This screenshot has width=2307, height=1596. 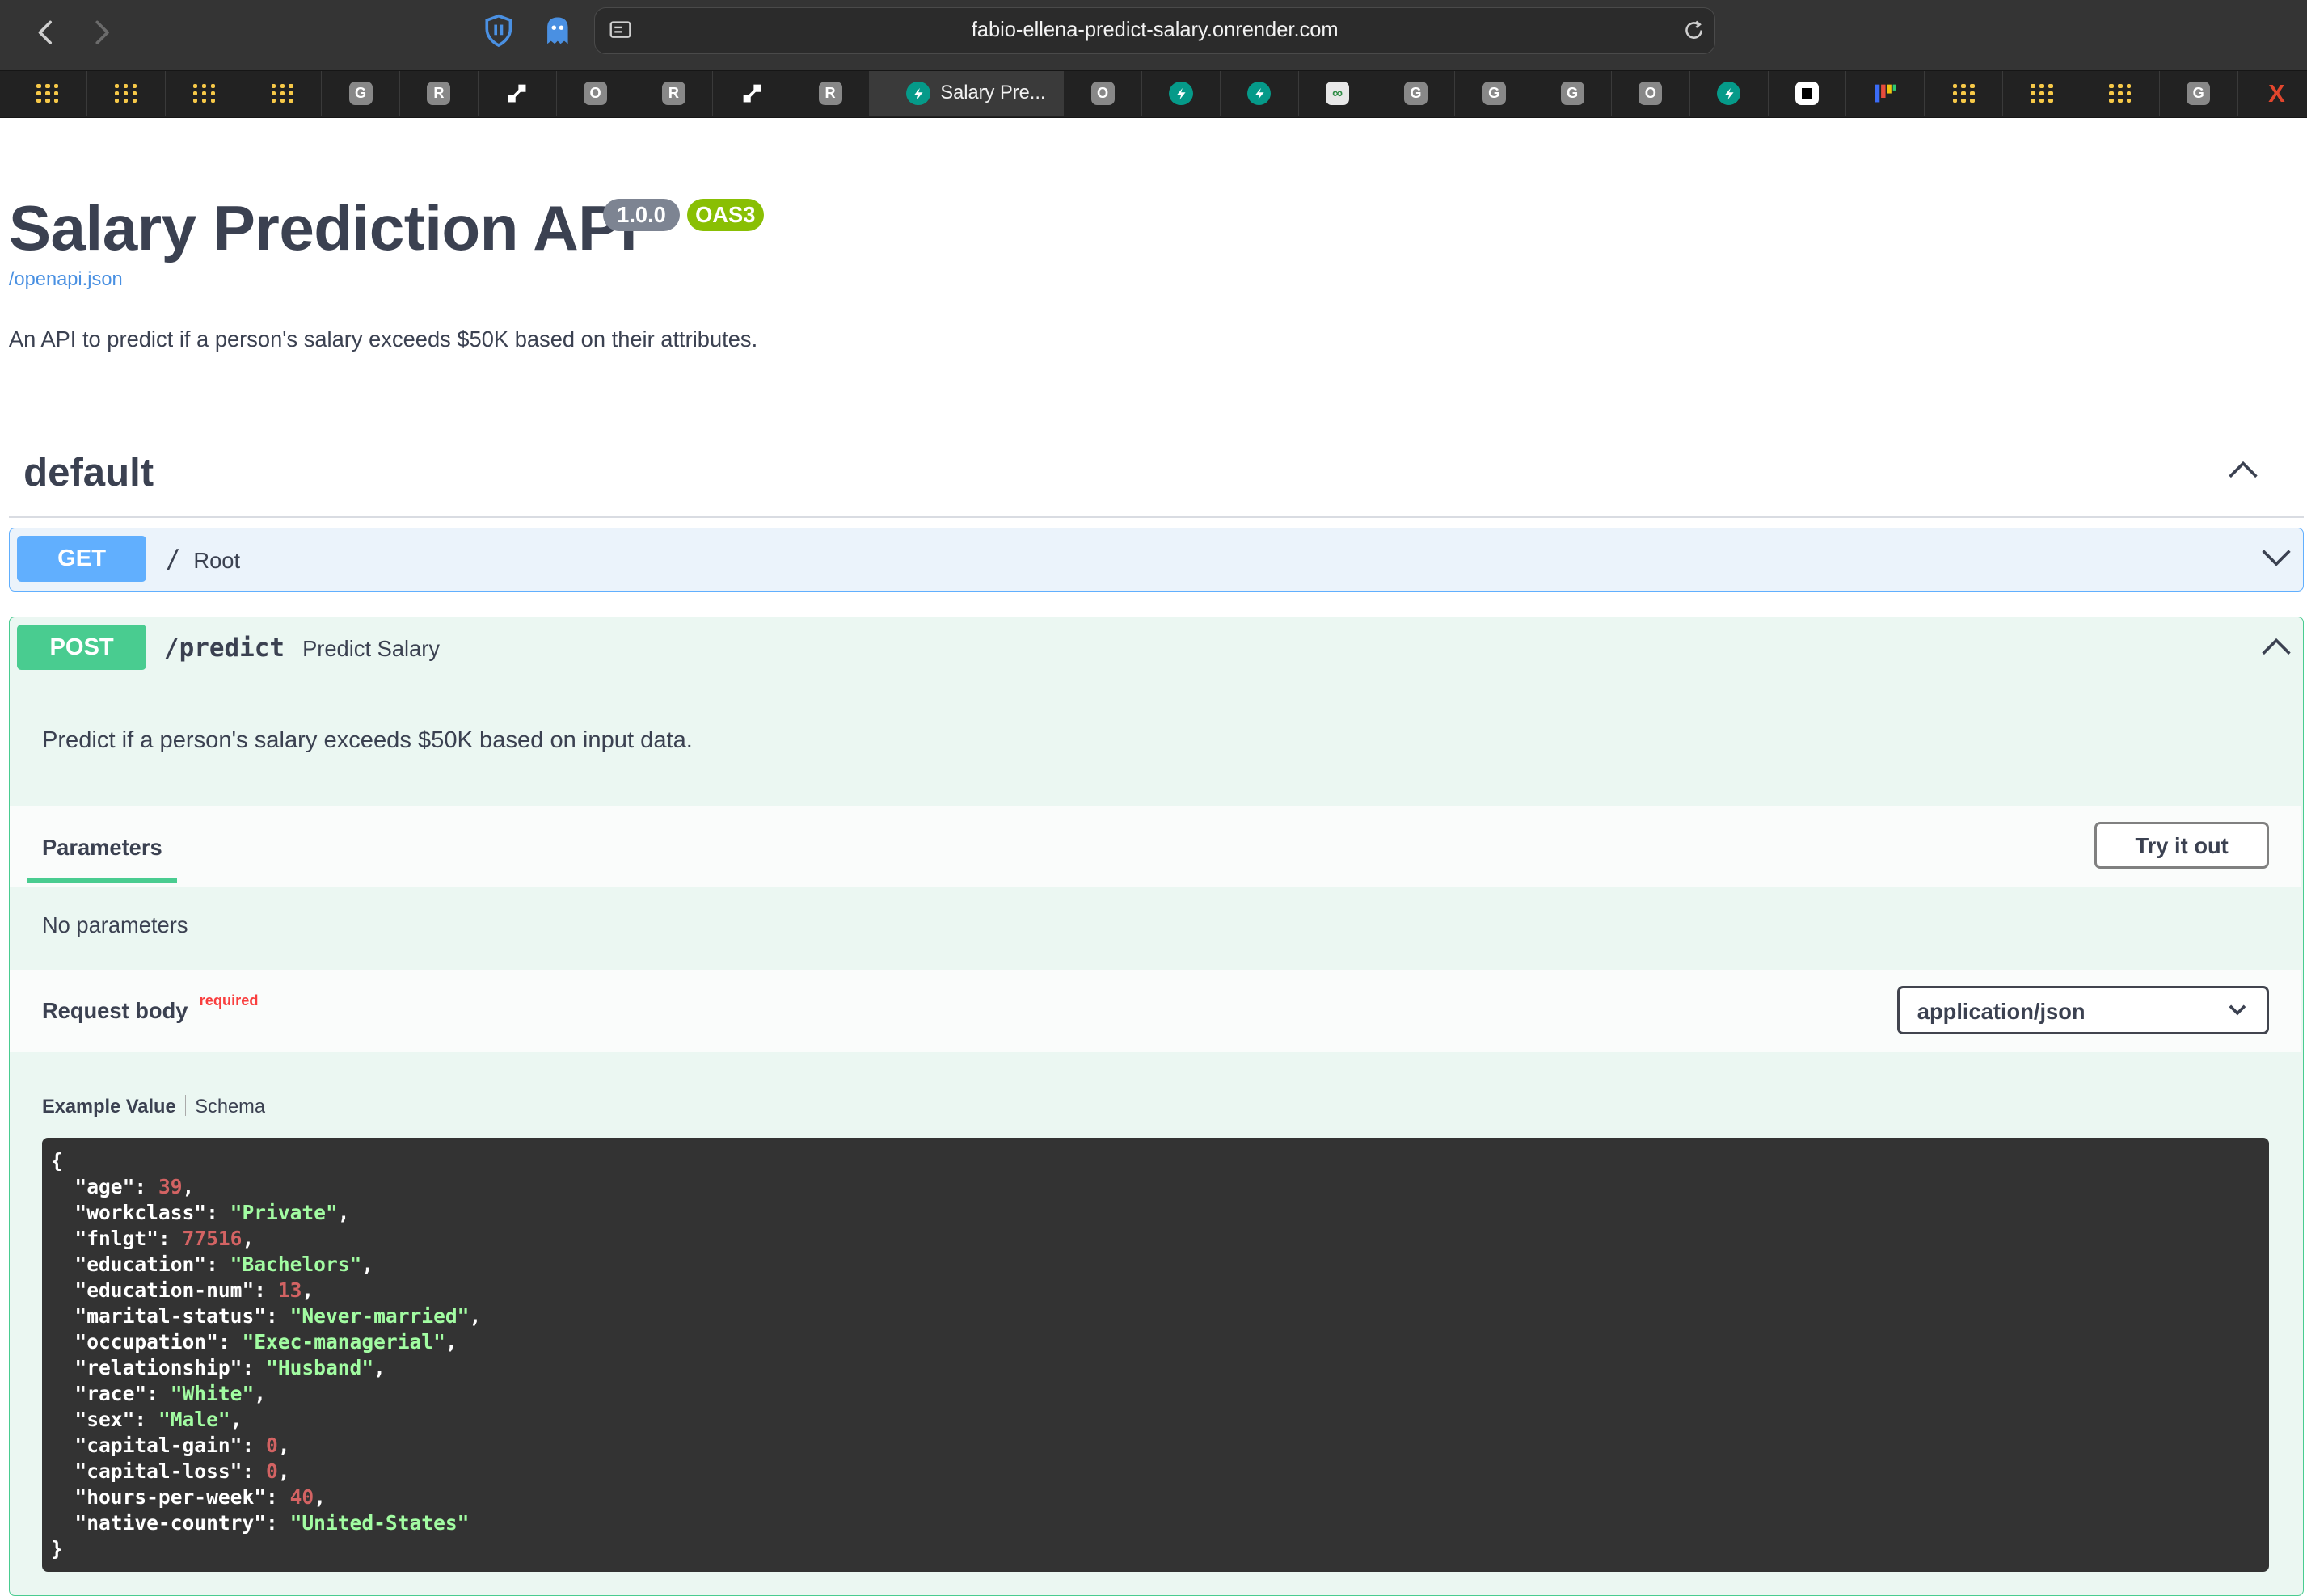 I want to click on get-root-operation: GET / Root, so click(x=1156, y=560).